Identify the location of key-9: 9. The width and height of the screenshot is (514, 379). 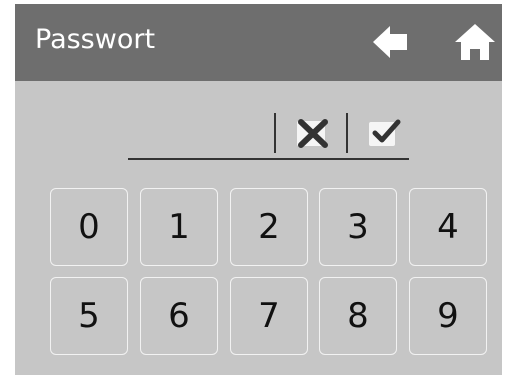
(448, 316).